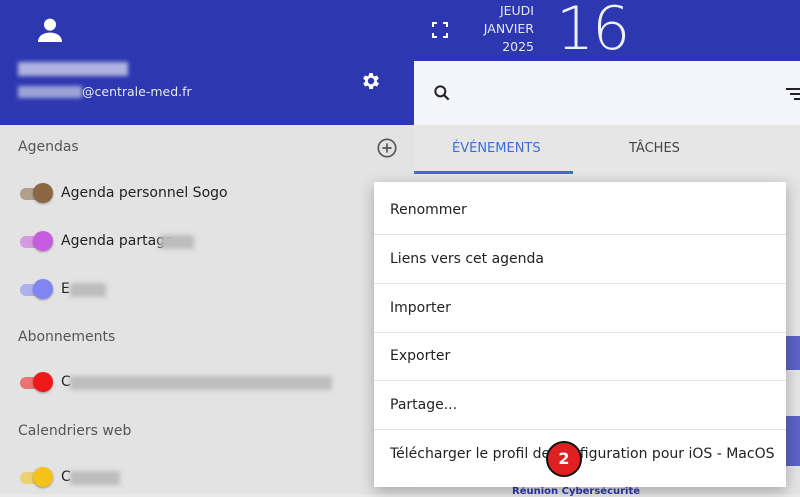 The image size is (800, 497). What do you see at coordinates (467, 259) in the screenshot?
I see `menu-item-label: Liens vers cet agenda` at bounding box center [467, 259].